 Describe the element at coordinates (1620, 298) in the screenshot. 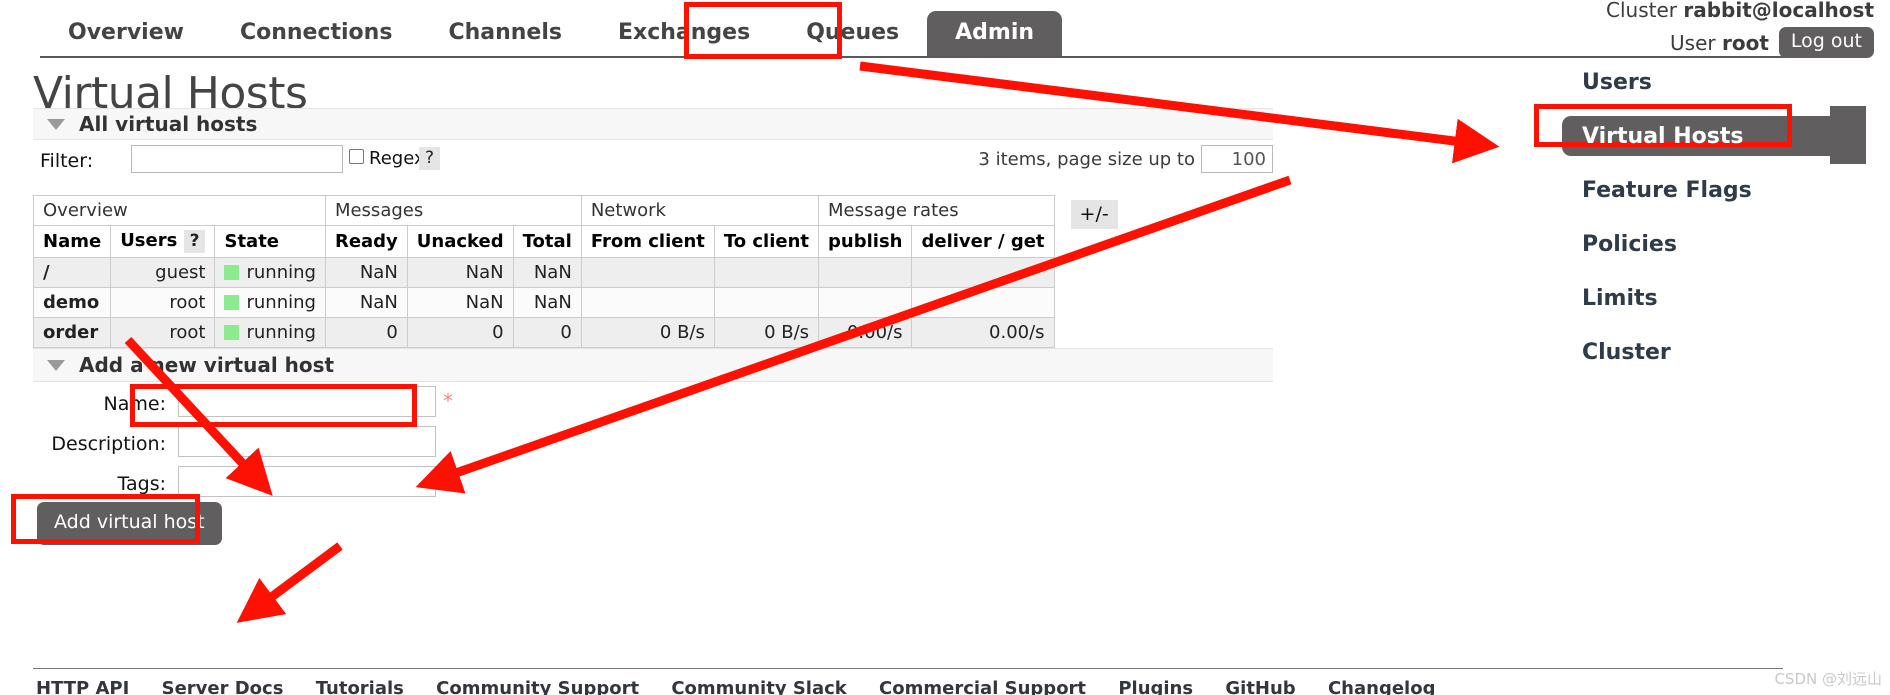

I see `sidebar-item-label: Limits` at that location.